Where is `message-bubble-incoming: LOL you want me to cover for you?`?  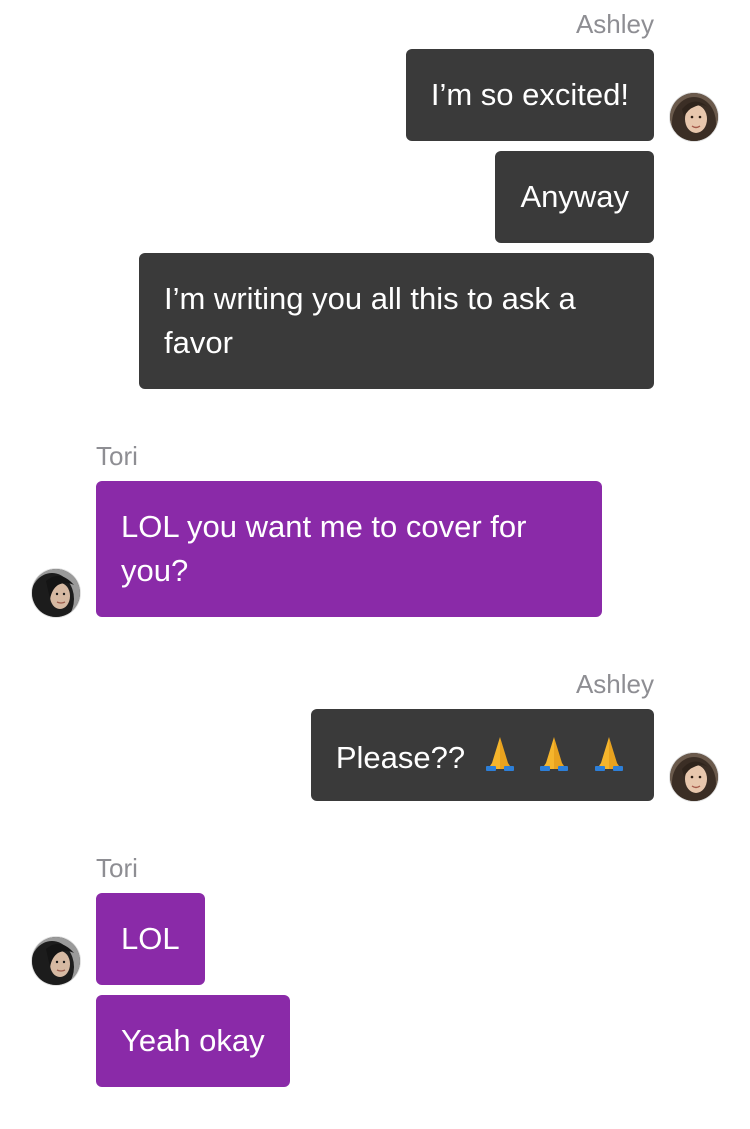 message-bubble-incoming: LOL you want me to cover for you? is located at coordinates (349, 549).